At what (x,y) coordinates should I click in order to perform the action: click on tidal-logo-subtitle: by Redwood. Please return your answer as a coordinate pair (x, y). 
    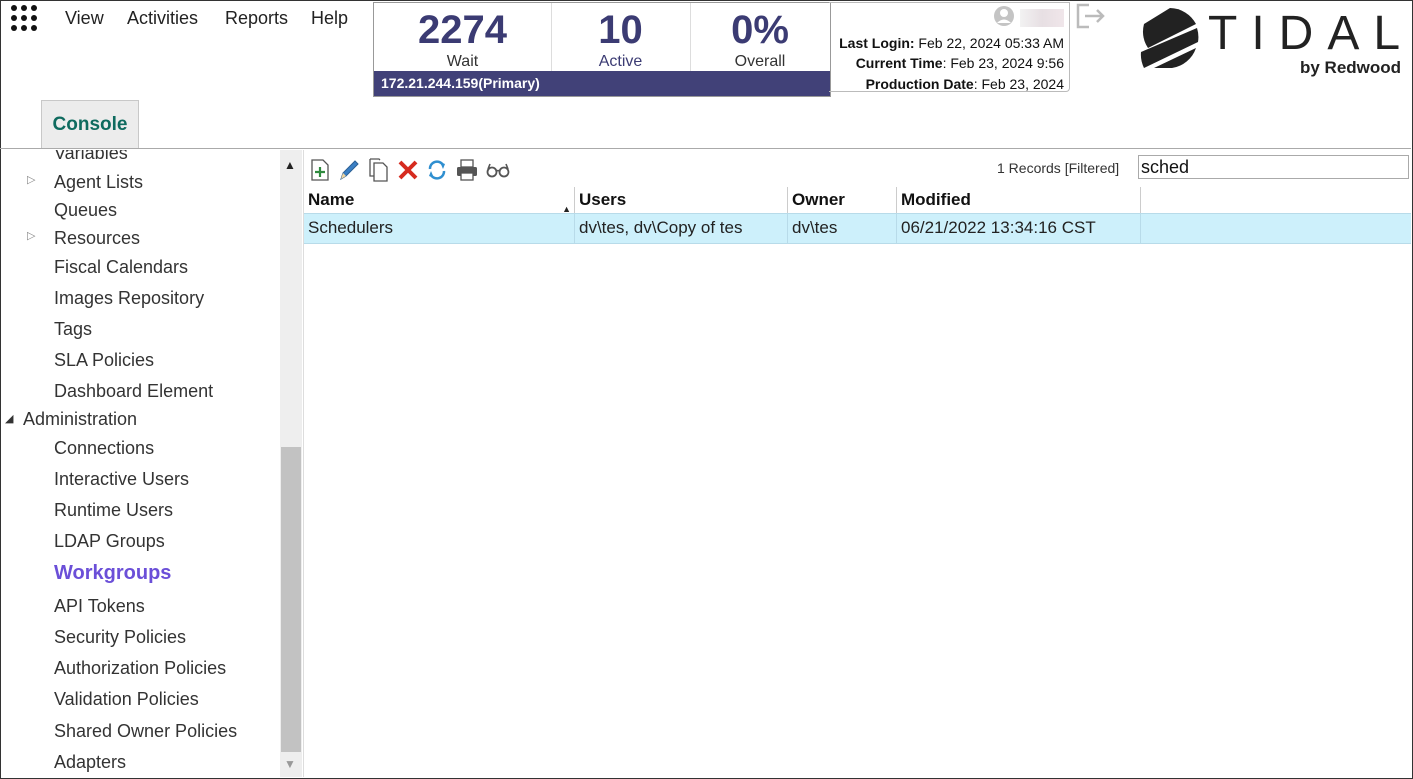
    Looking at the image, I should click on (1351, 67).